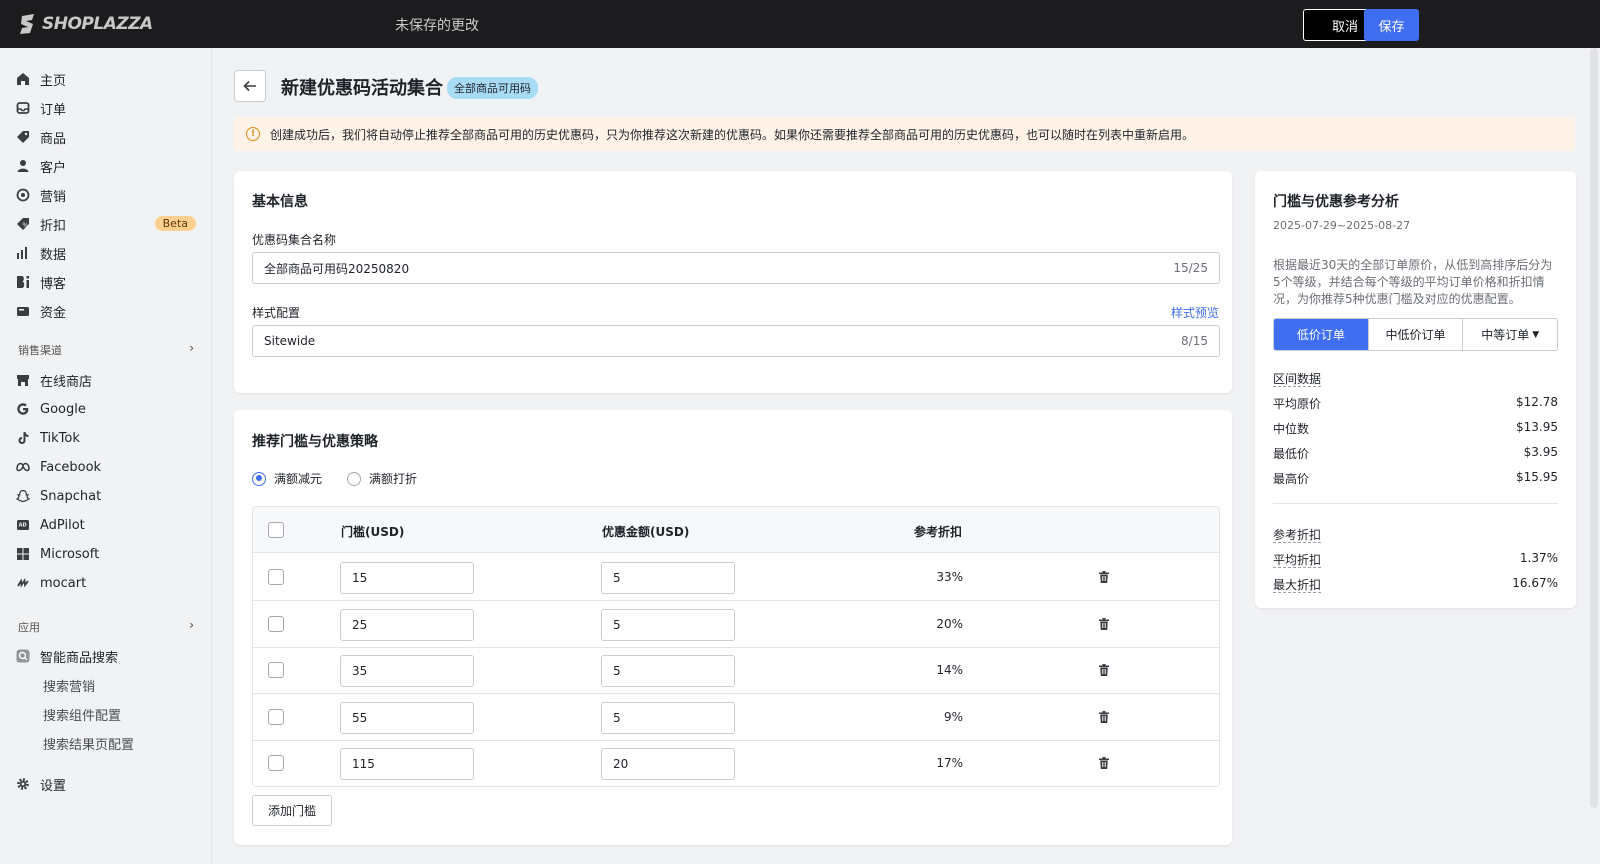  Describe the element at coordinates (106, 784) in the screenshot. I see `sidebar-item-settings: 设置` at that location.